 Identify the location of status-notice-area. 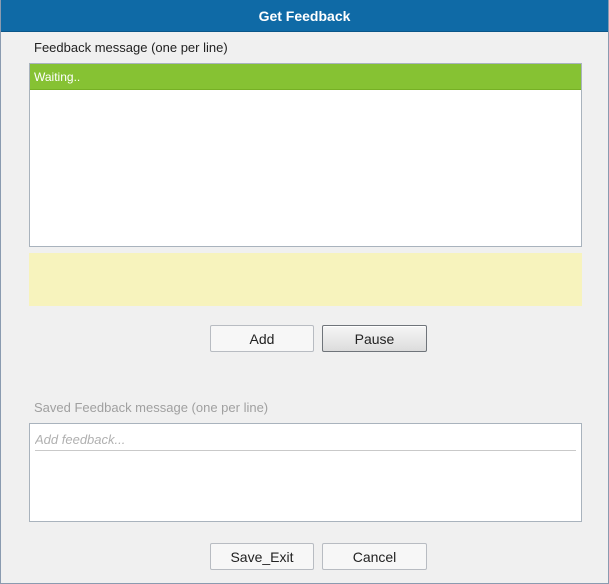
(305, 279).